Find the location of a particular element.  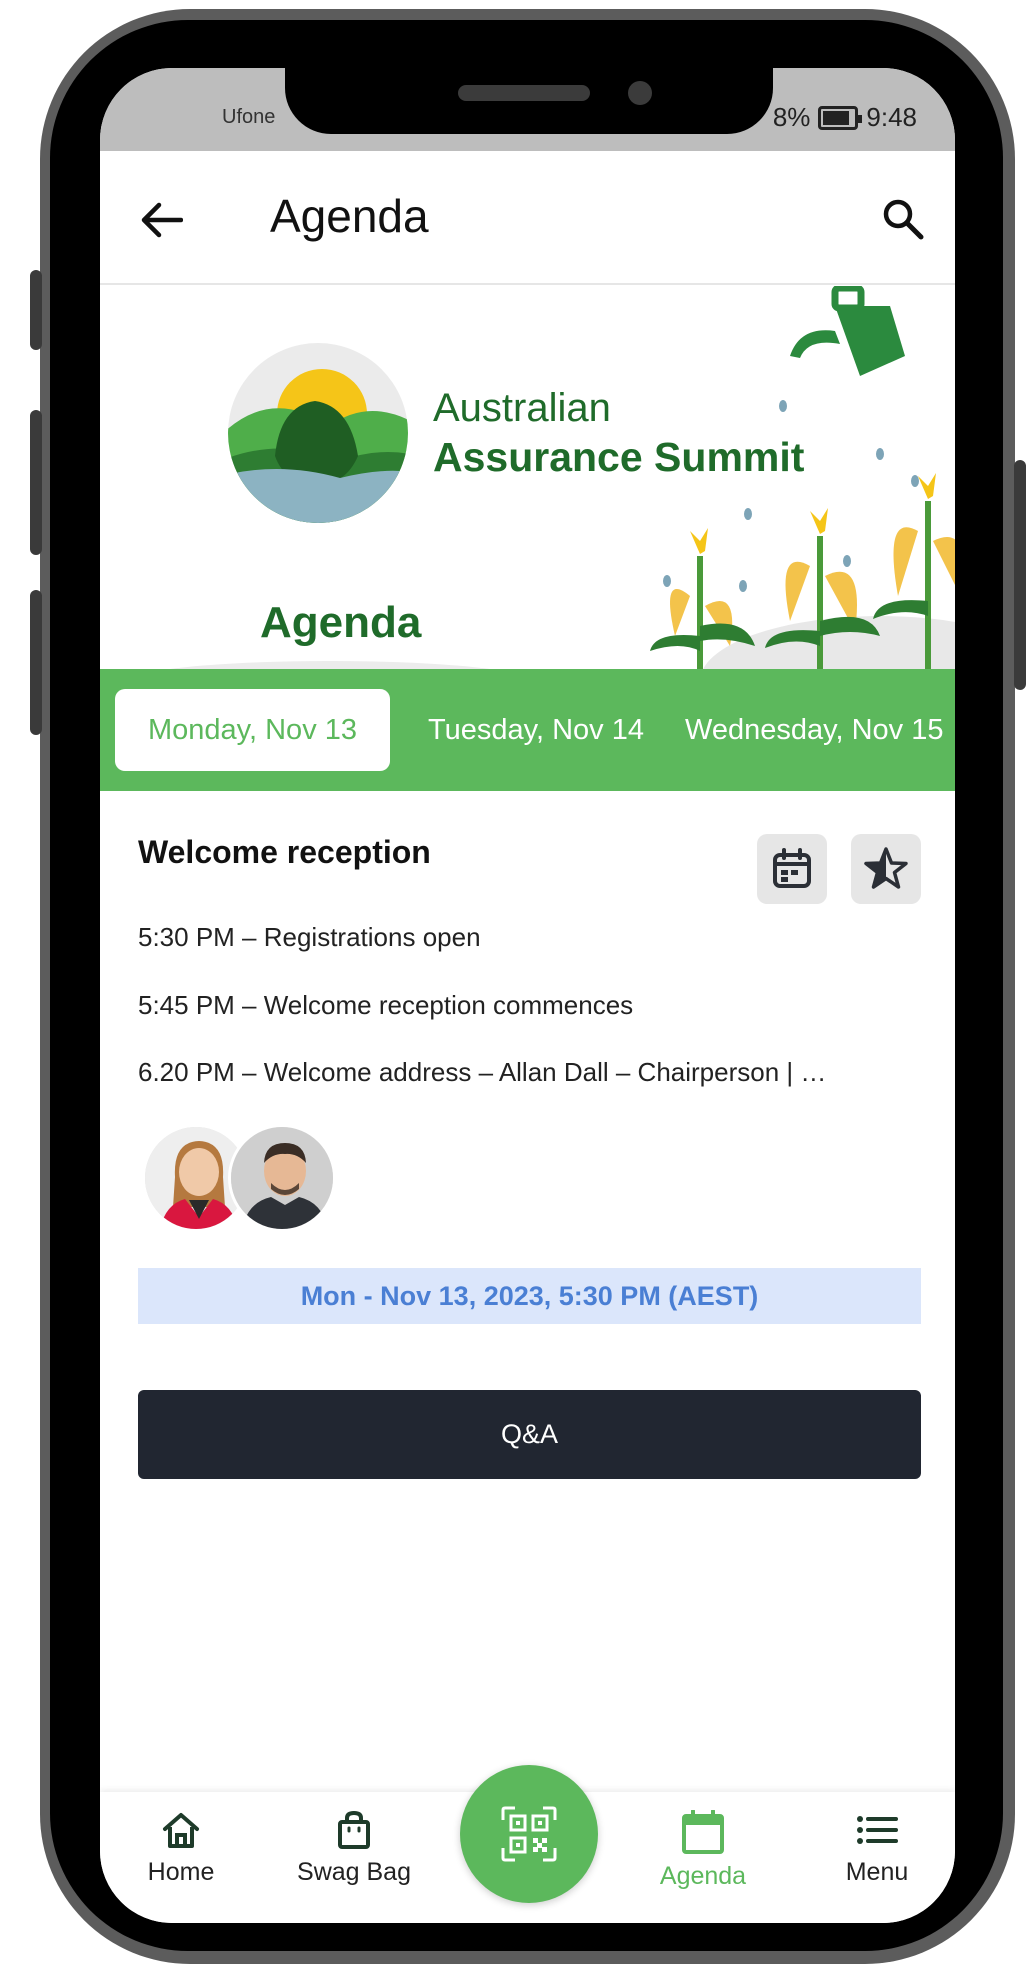

app-header: Agenda is located at coordinates (527, 218).